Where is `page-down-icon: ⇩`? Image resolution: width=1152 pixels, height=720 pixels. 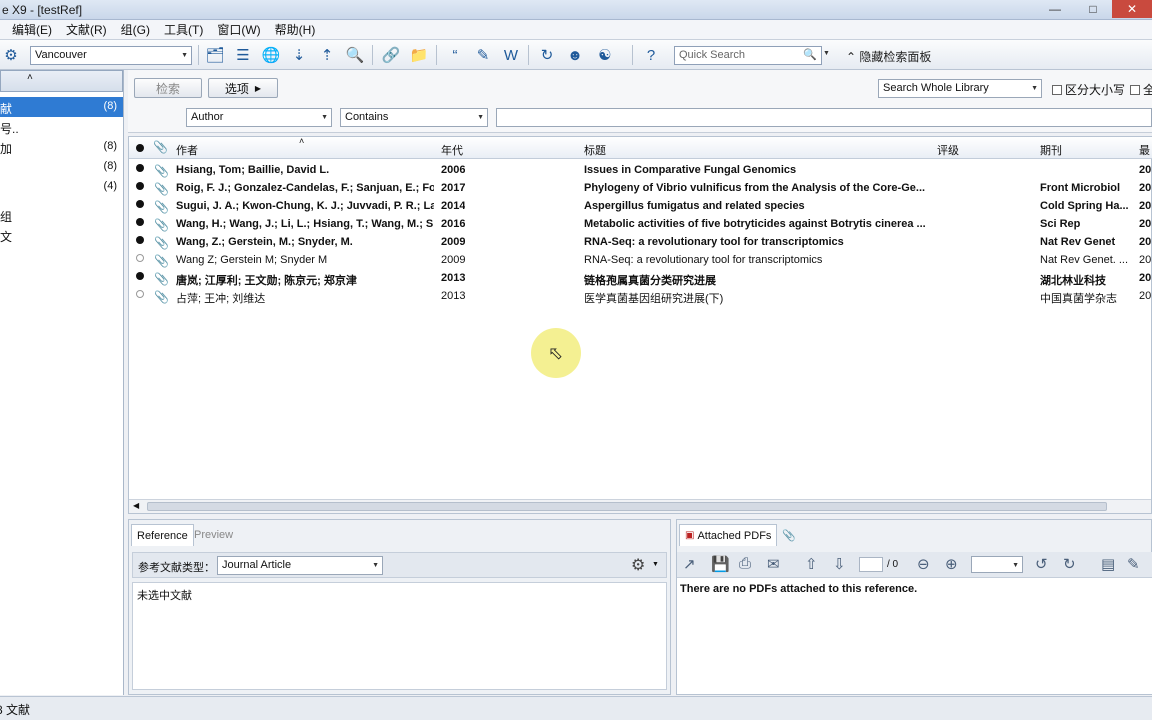 page-down-icon: ⇩ is located at coordinates (839, 564).